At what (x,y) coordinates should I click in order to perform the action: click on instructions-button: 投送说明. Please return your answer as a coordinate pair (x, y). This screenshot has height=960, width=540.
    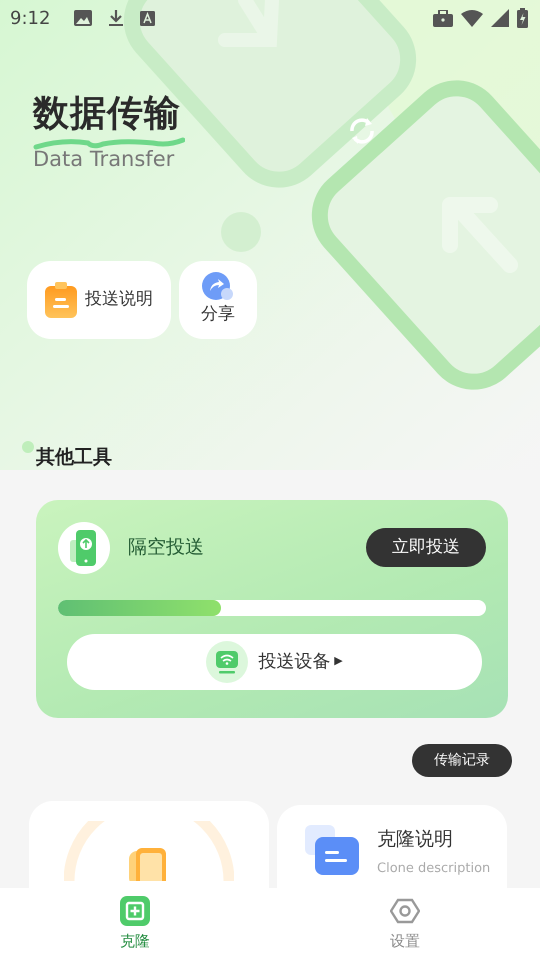
    Looking at the image, I should click on (99, 300).